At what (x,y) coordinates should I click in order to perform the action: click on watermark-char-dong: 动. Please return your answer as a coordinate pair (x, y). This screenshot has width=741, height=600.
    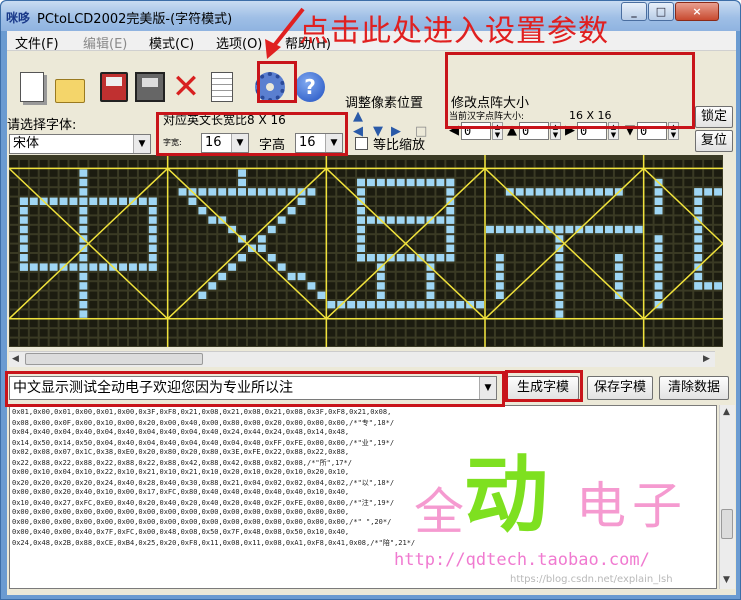
    Looking at the image, I should click on (506, 495).